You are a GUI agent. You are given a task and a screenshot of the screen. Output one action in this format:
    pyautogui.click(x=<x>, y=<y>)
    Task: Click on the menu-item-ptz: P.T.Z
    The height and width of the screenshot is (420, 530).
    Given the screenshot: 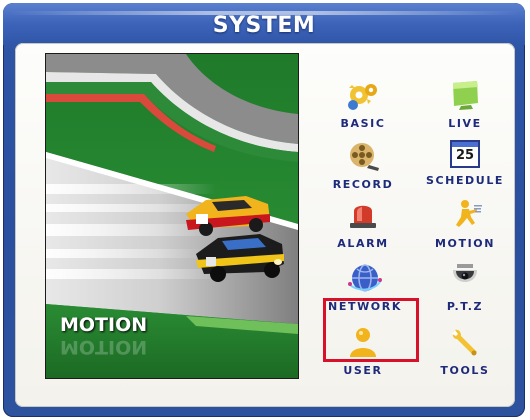 What is the action you would take?
    pyautogui.click(x=465, y=290)
    